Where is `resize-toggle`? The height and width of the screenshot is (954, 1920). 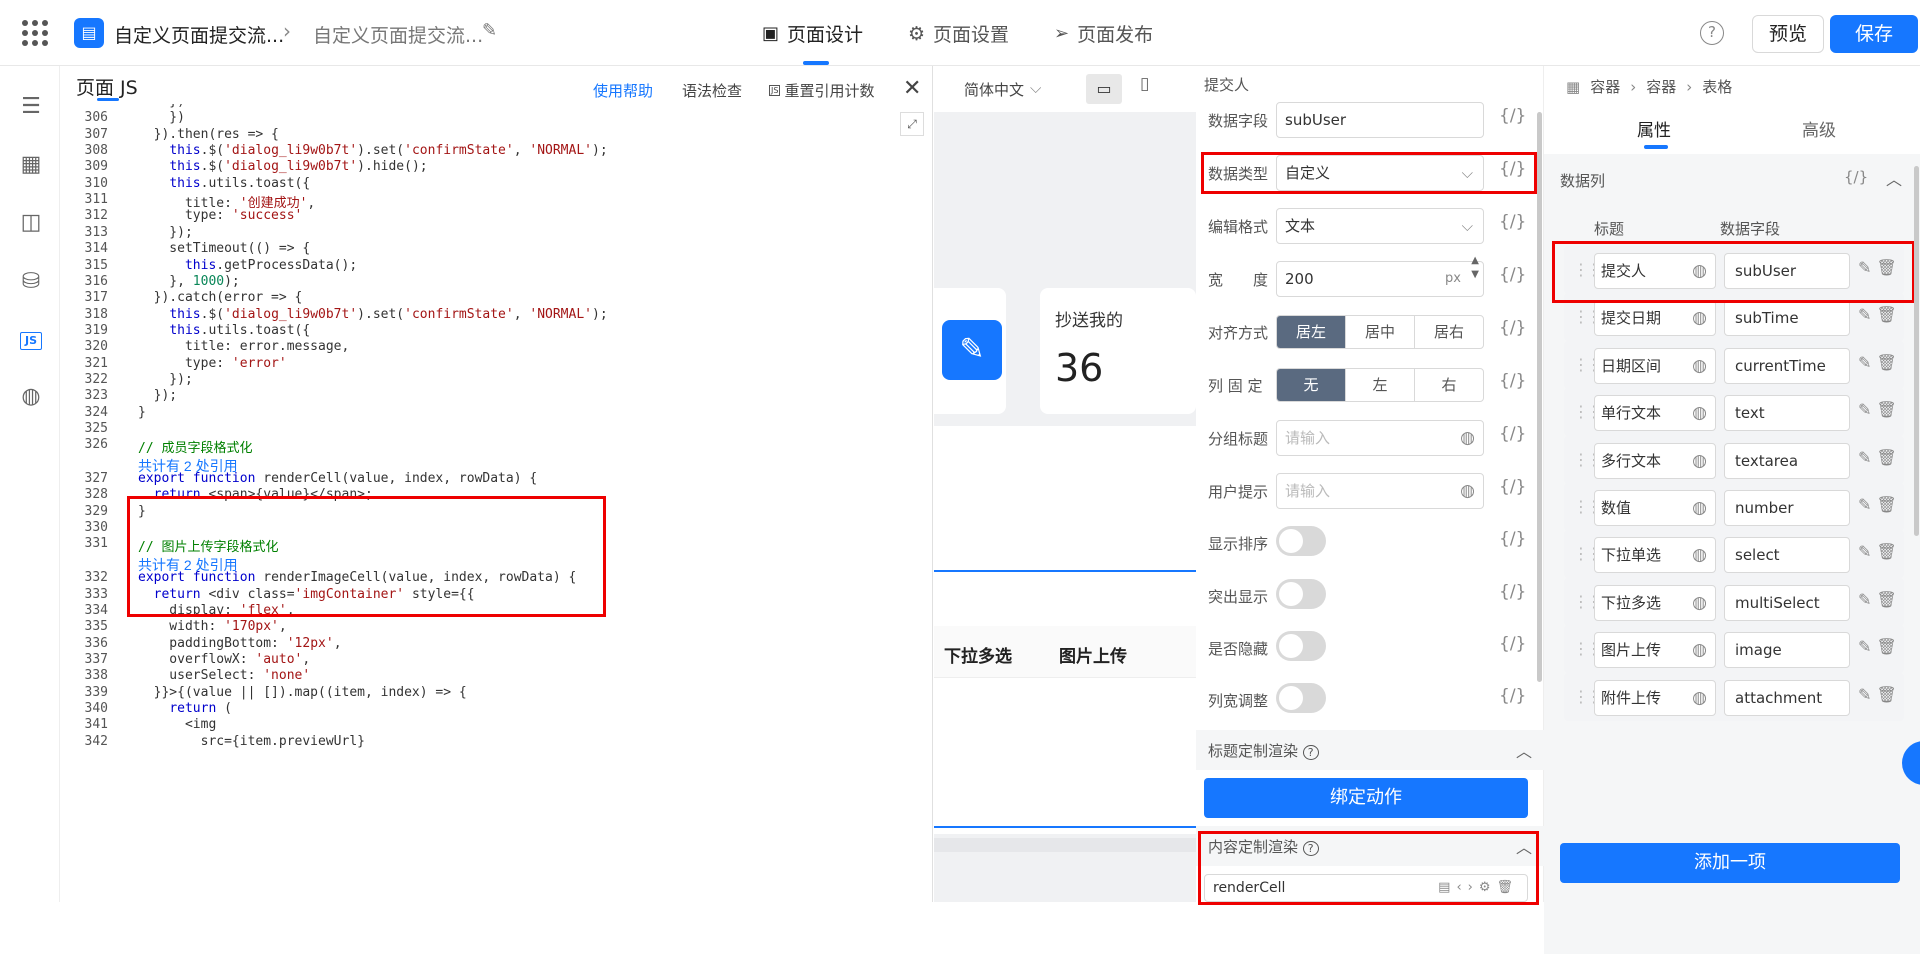
resize-toggle is located at coordinates (1301, 698).